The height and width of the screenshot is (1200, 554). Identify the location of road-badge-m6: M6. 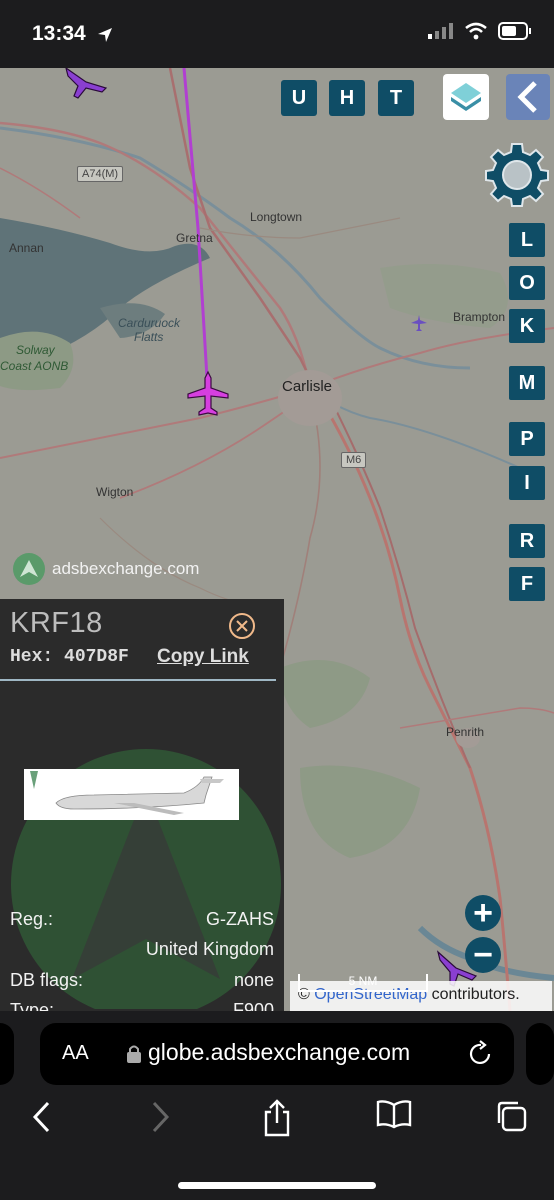
(354, 460).